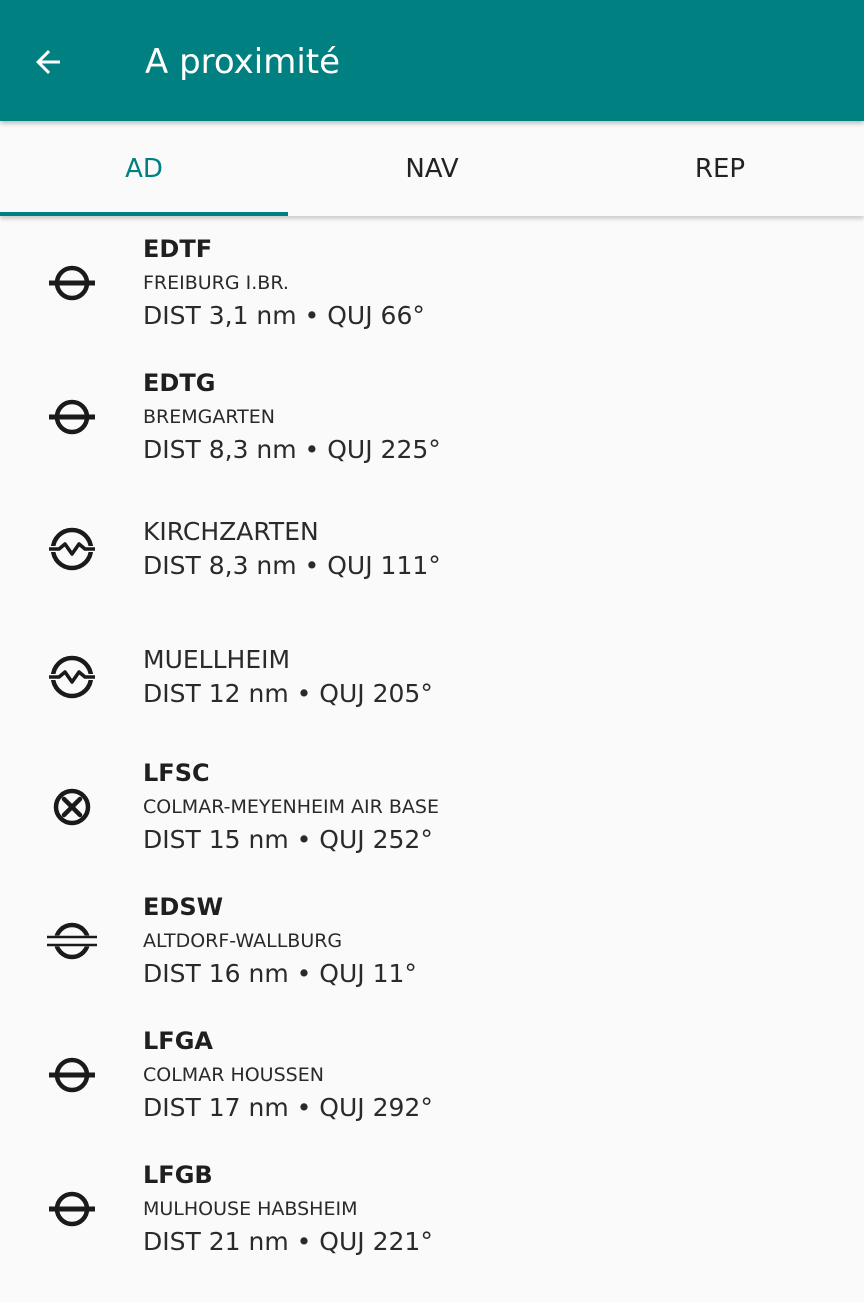 This screenshot has height=1302, width=864. What do you see at coordinates (209, 417) in the screenshot?
I see `item-name: BREMGARTEN` at bounding box center [209, 417].